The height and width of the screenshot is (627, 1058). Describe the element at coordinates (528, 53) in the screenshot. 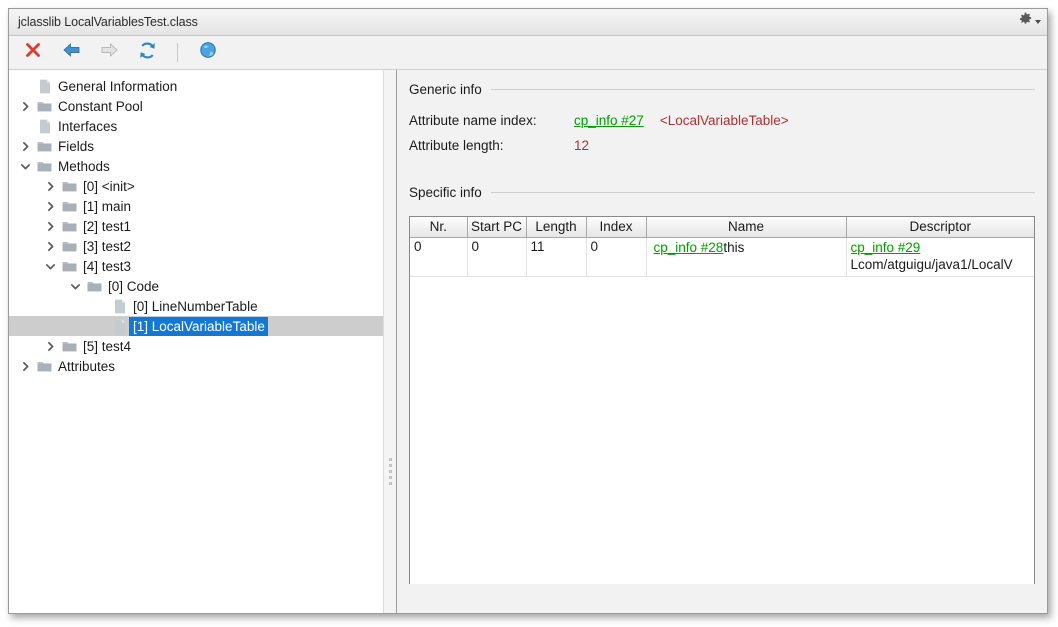

I see `main-toolbar` at that location.